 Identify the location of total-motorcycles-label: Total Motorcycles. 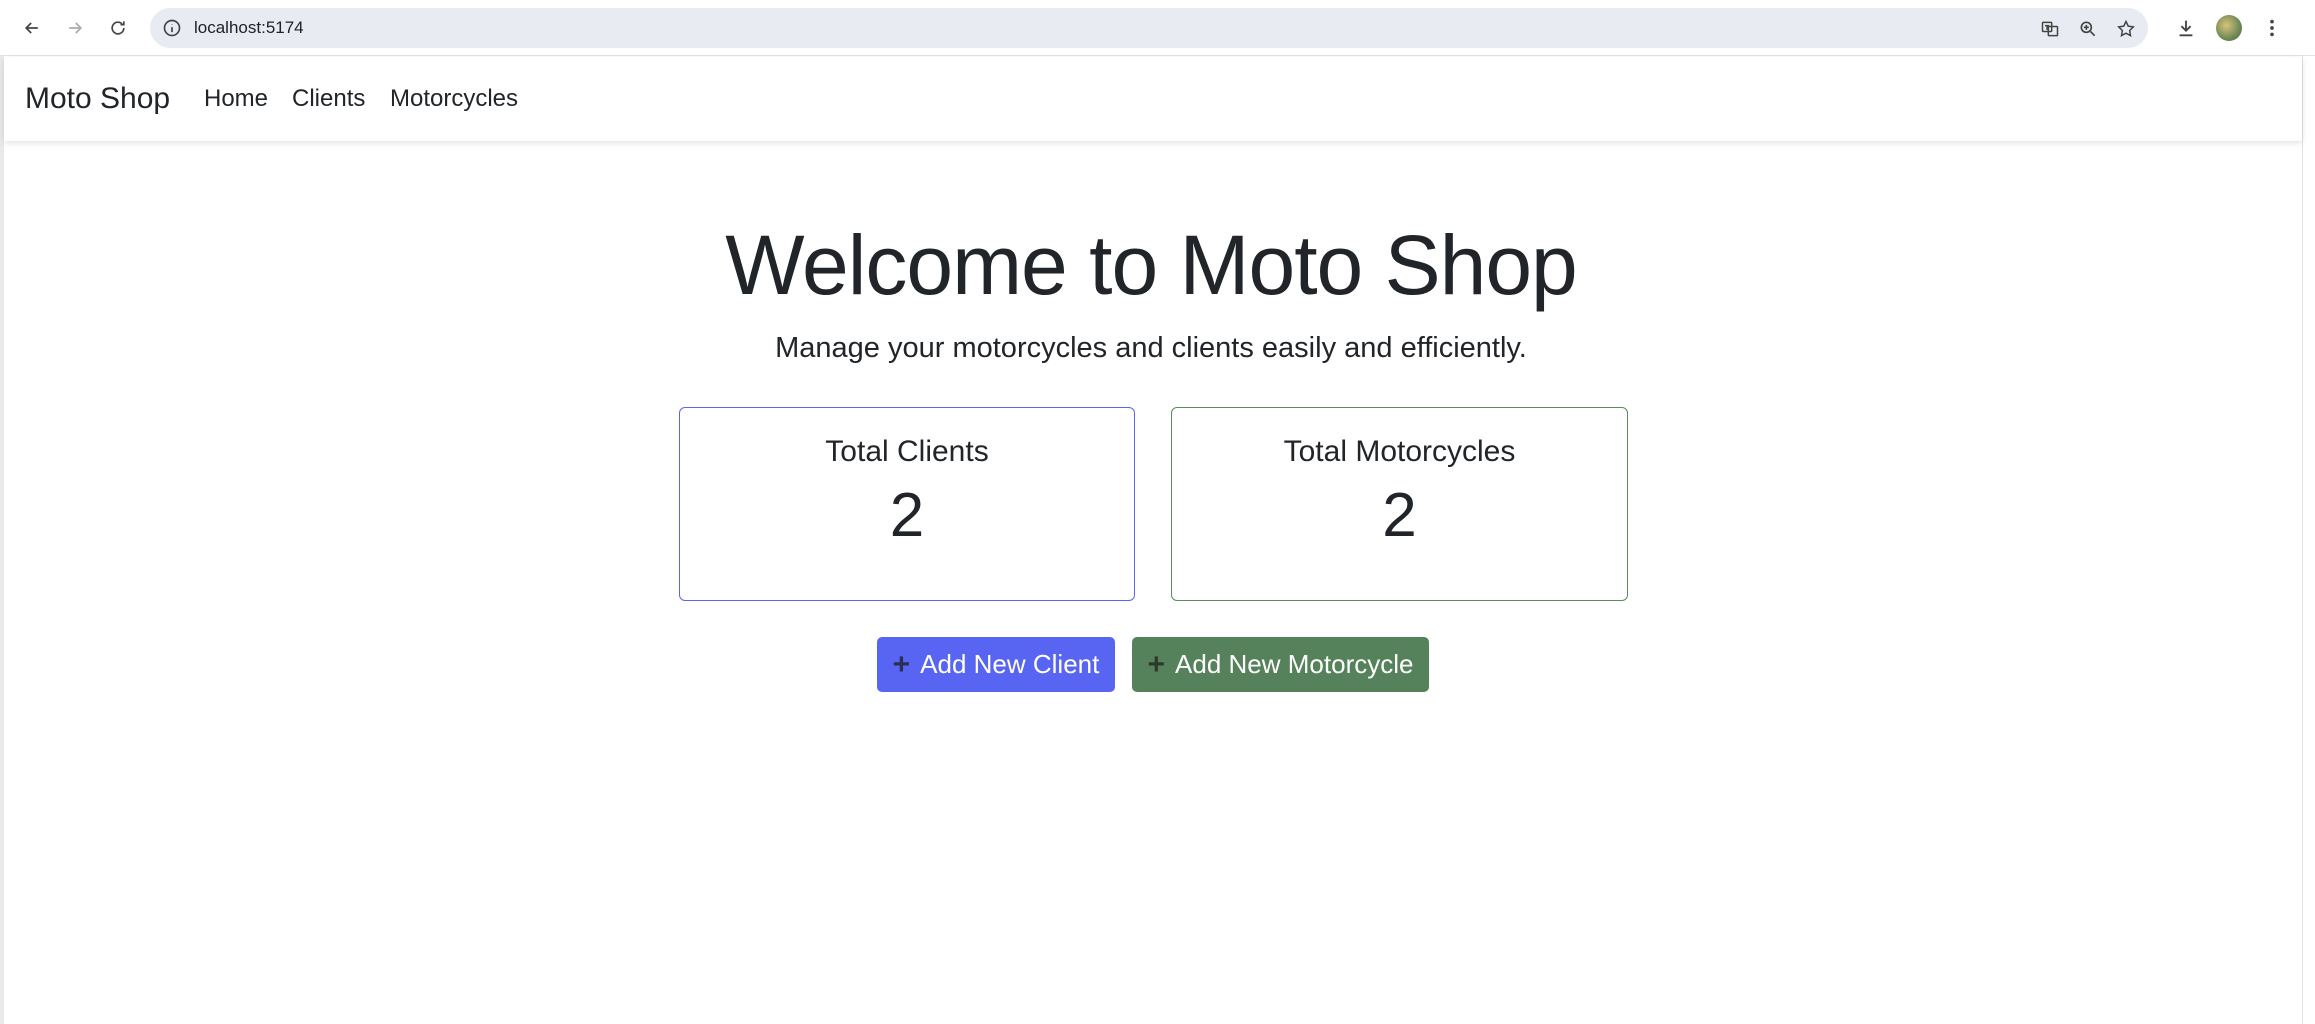
(1399, 451).